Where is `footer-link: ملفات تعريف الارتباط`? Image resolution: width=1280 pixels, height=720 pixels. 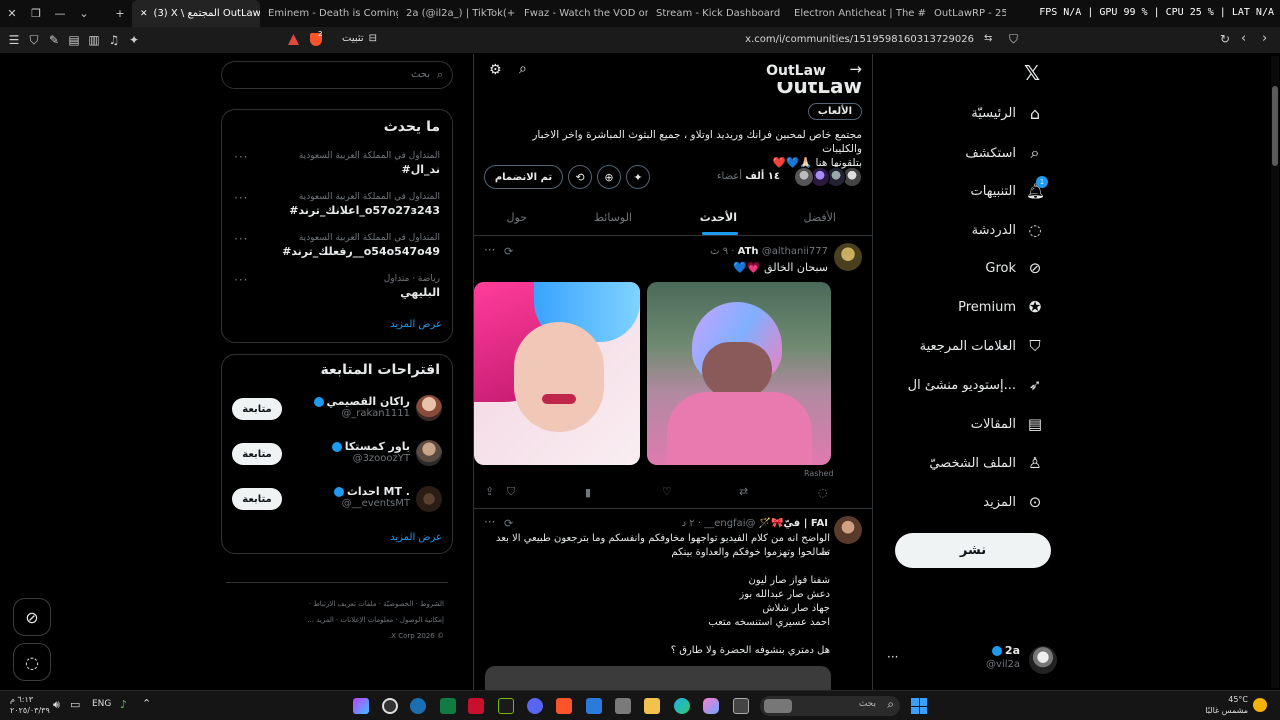 footer-link: ملفات تعريف الارتباط is located at coordinates (344, 604).